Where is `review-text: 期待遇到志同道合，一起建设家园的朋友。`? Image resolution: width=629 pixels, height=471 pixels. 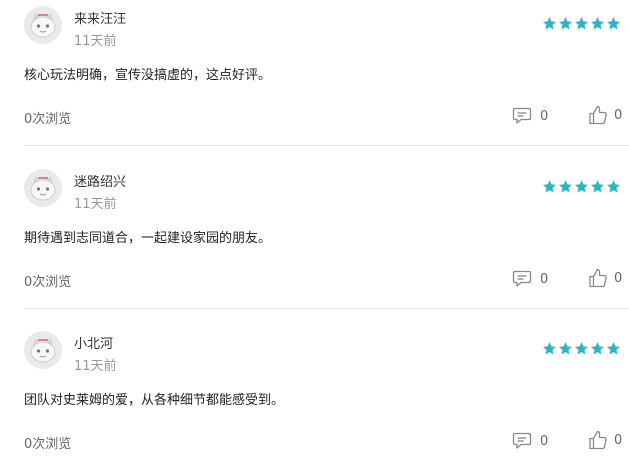 review-text: 期待遇到志同道合，一起建设家园的朋友。 is located at coordinates (148, 238).